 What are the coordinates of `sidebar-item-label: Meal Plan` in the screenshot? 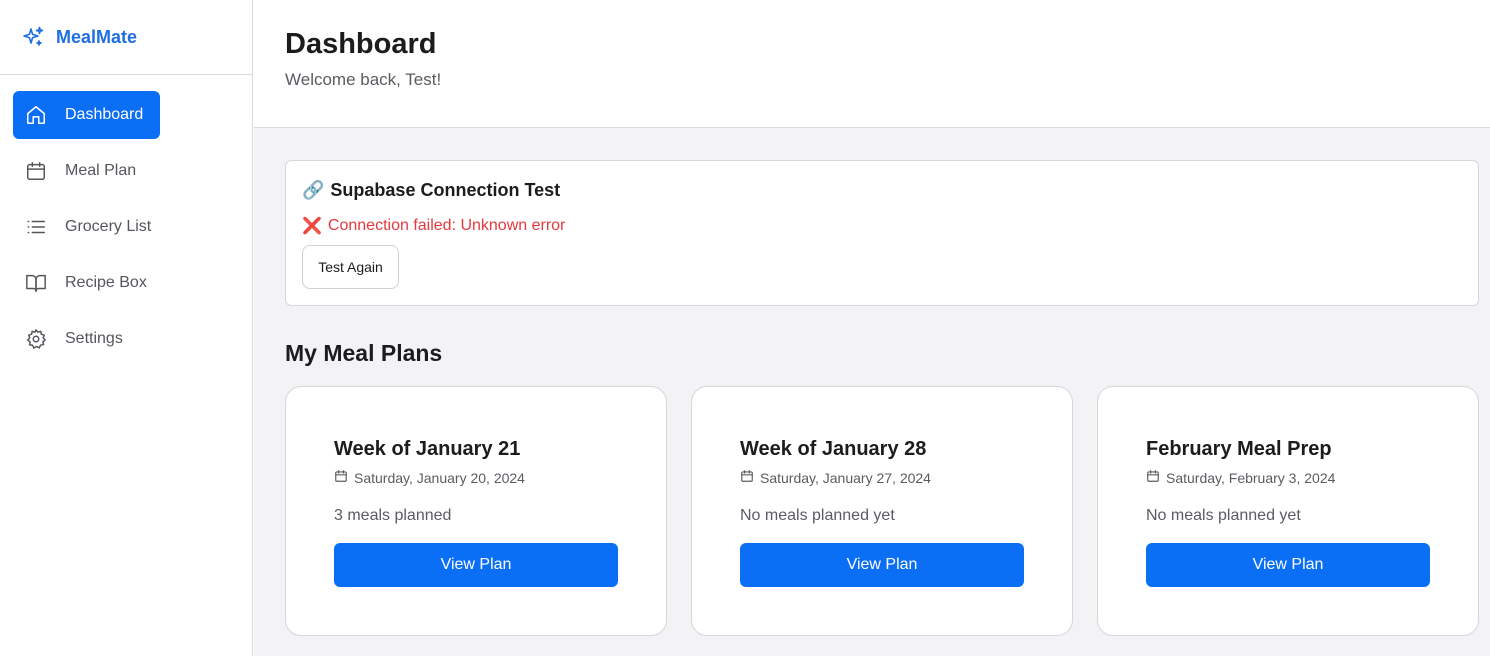 It's located at (101, 170).